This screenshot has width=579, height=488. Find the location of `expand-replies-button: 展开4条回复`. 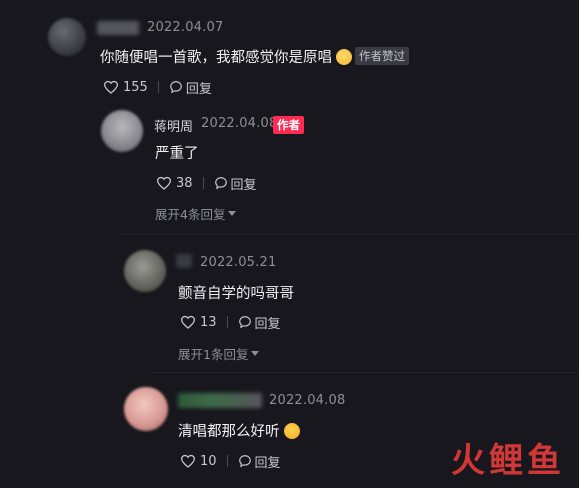

expand-replies-button: 展开4条回复 is located at coordinates (196, 213).